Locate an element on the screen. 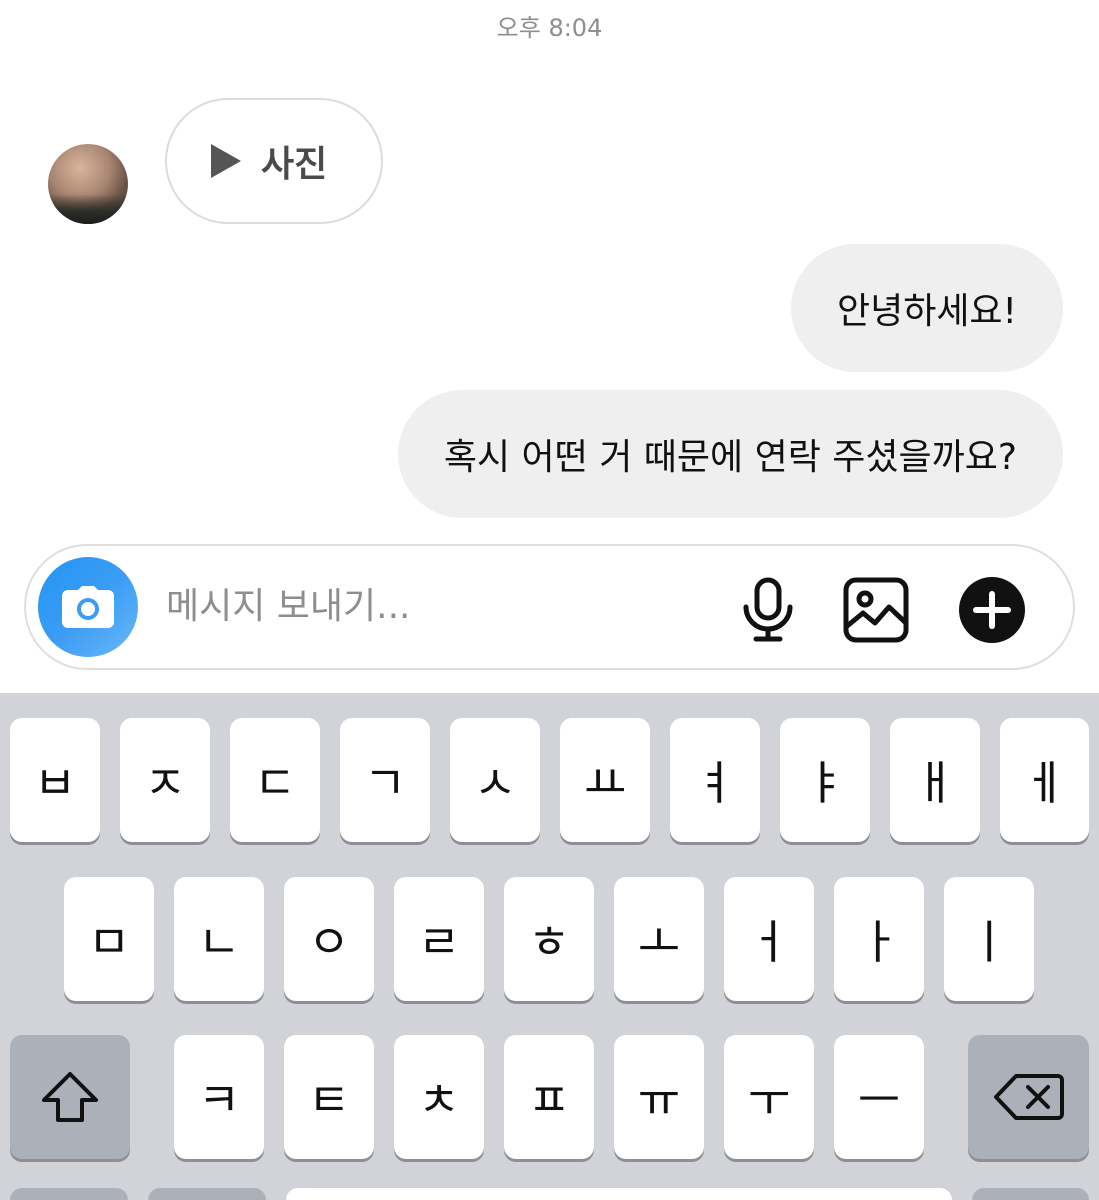 Image resolution: width=1099 pixels, height=1200 pixels. key: ㅎ is located at coordinates (549, 939).